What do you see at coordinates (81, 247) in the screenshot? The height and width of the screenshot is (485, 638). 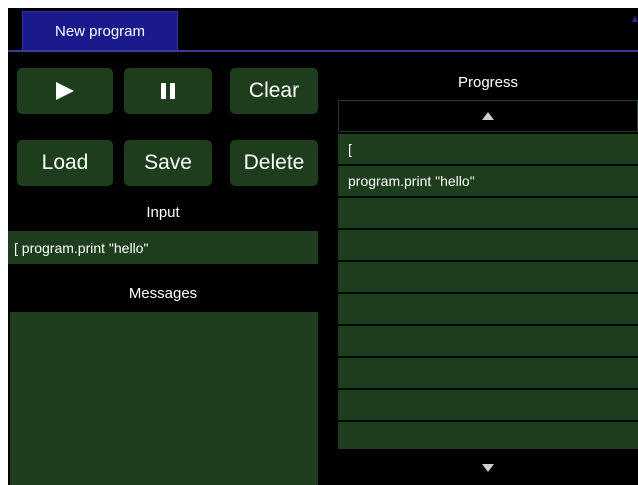 I see `input-value: [ program.print "hello"` at bounding box center [81, 247].